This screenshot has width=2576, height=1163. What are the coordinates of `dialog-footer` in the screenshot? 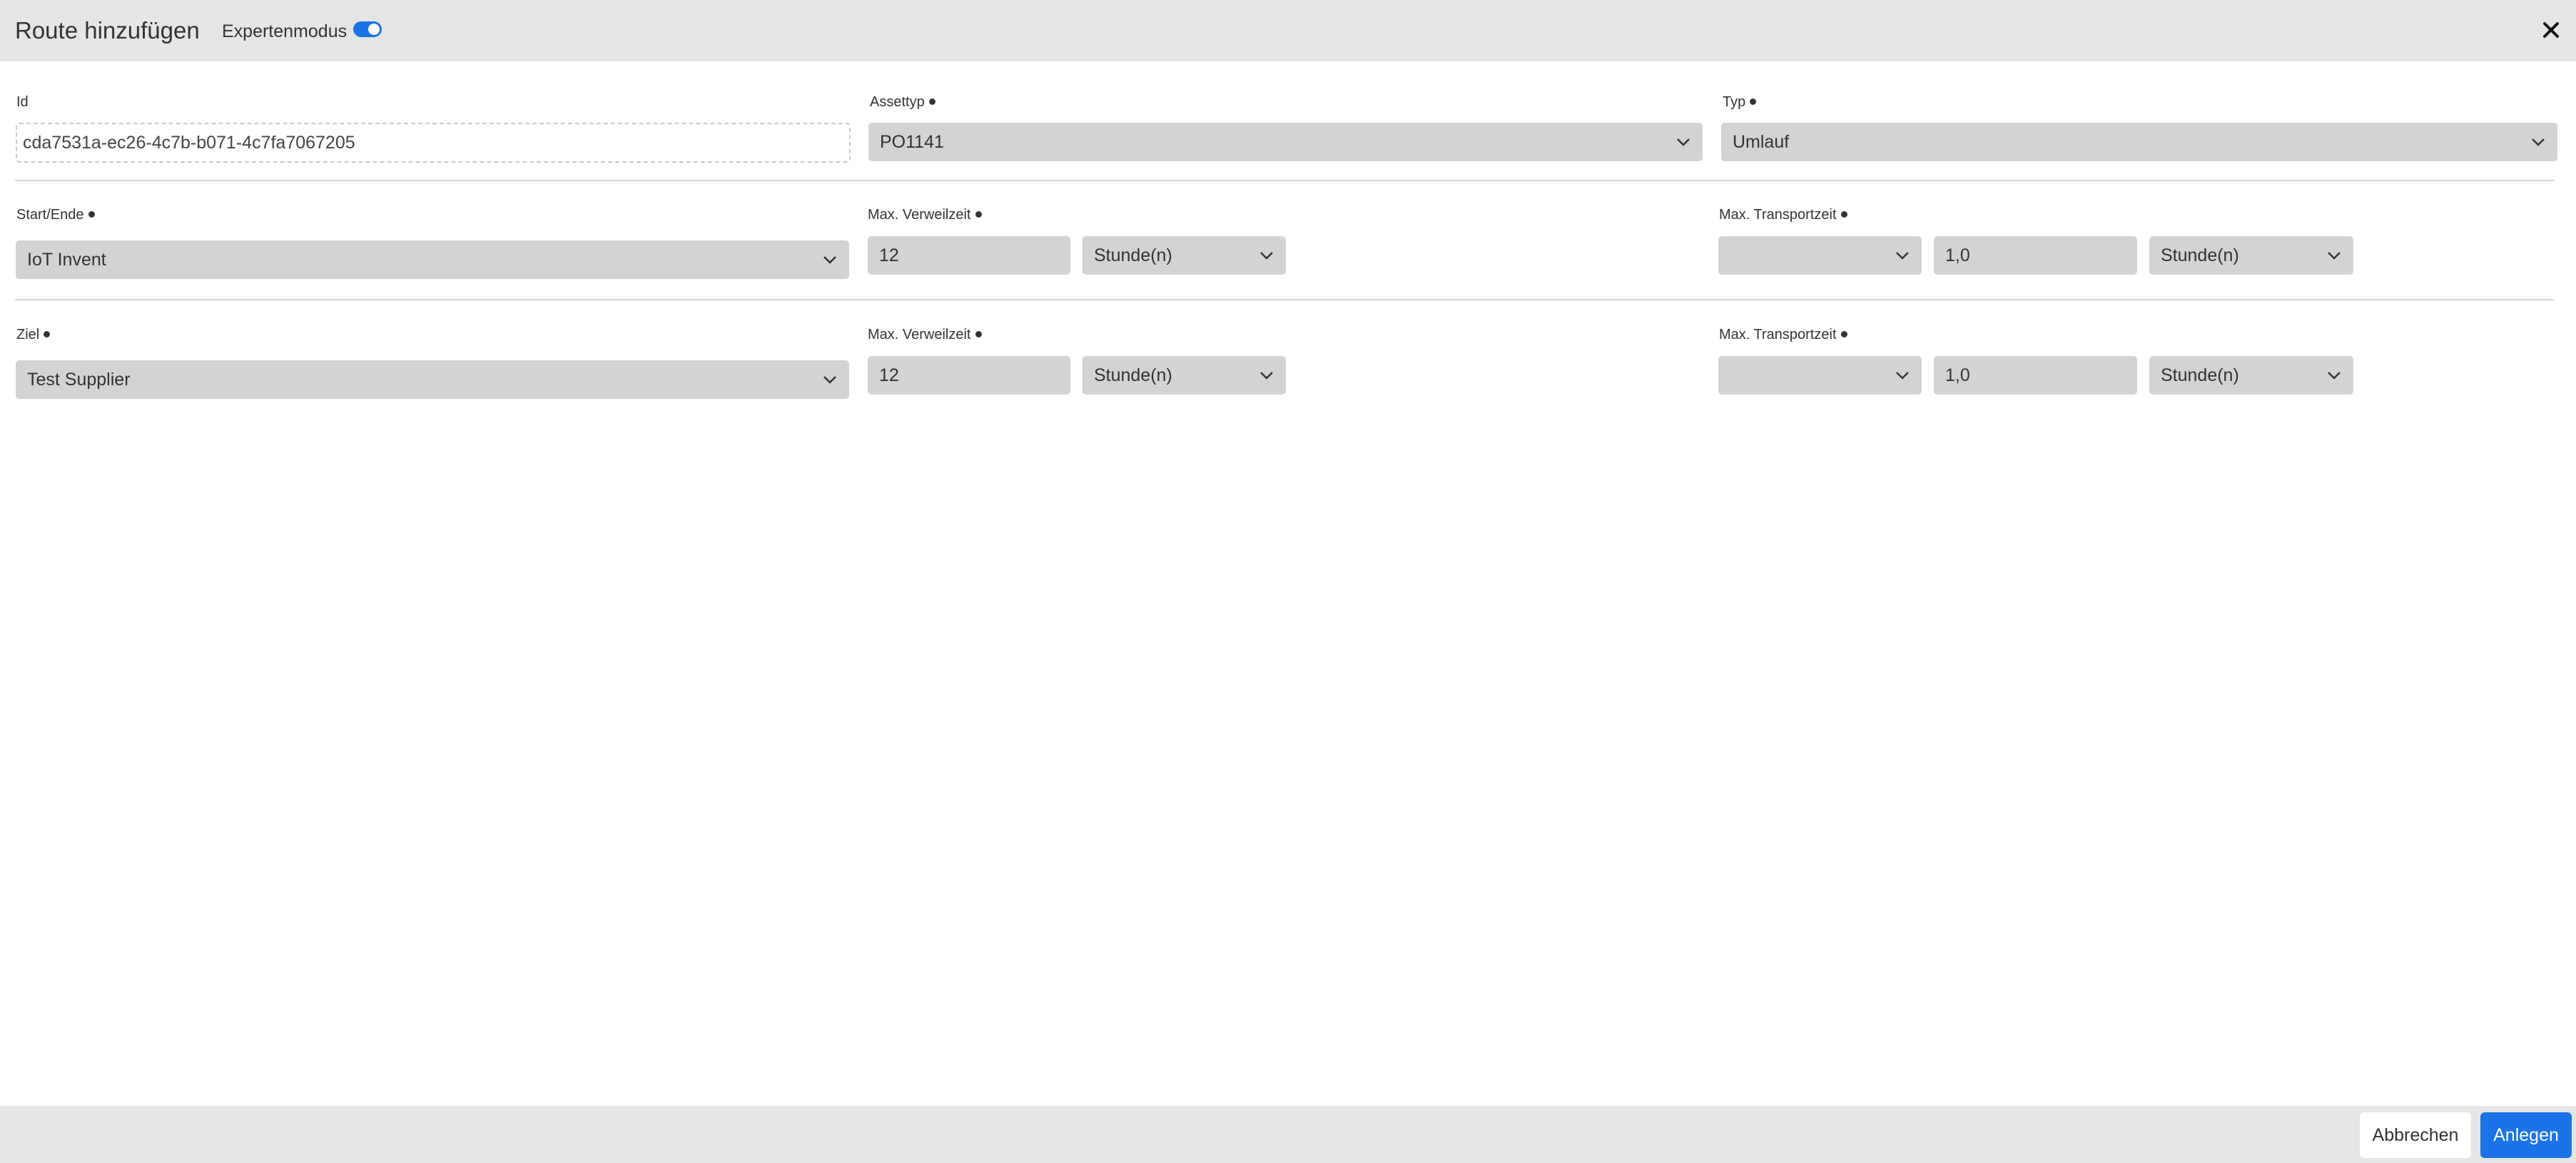 It's located at (1288, 1134).